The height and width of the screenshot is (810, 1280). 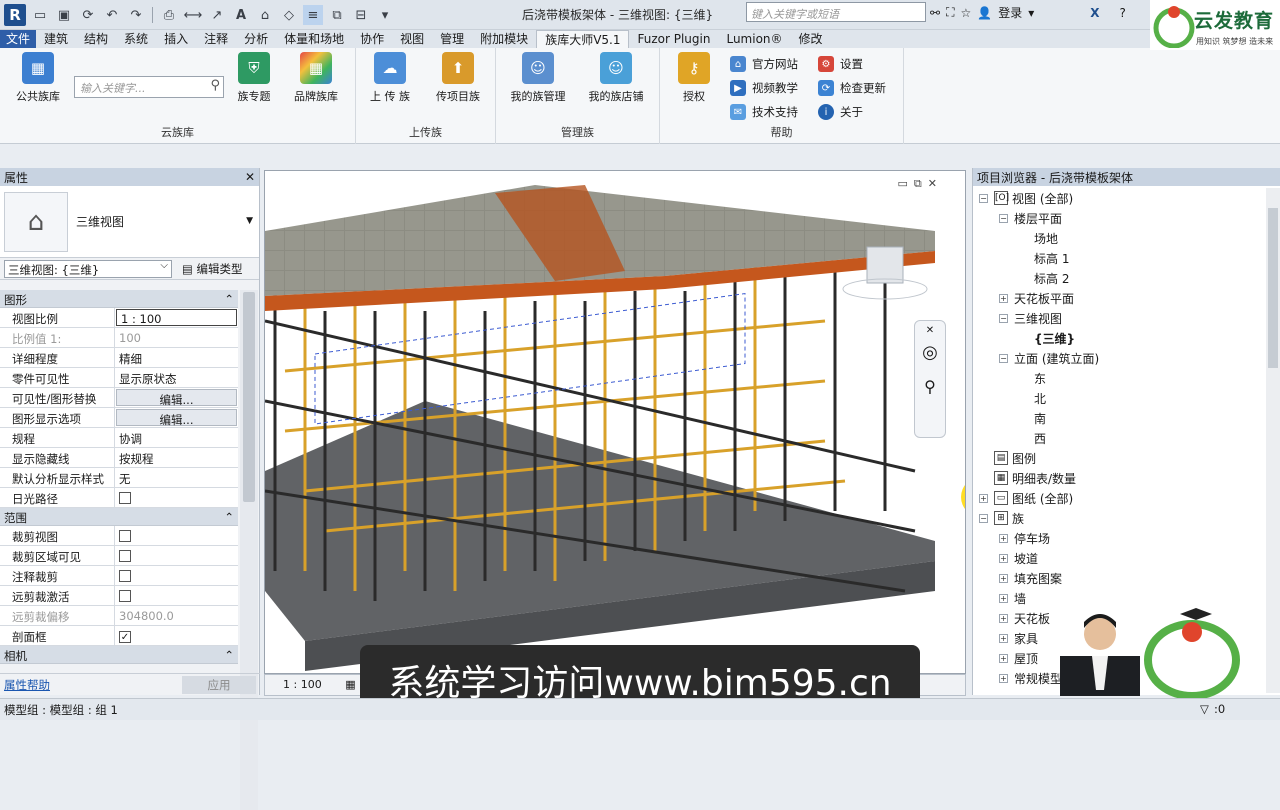 I want to click on video-tutorial-button: ▶ 视频教学, so click(x=764, y=88).